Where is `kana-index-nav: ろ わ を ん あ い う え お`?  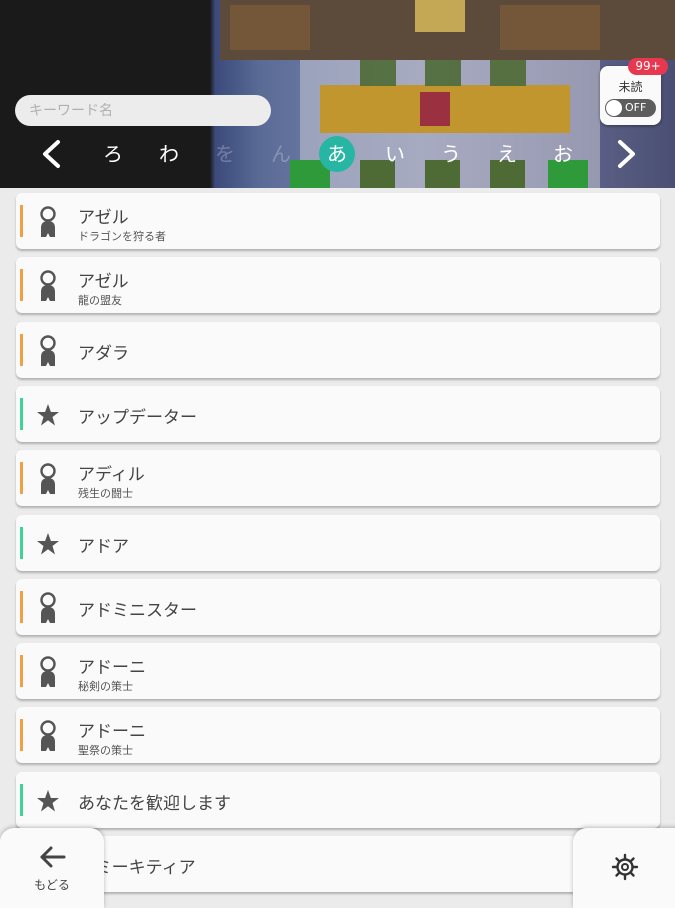 kana-index-nav: ろ わ を ん あ い う え お is located at coordinates (337, 156).